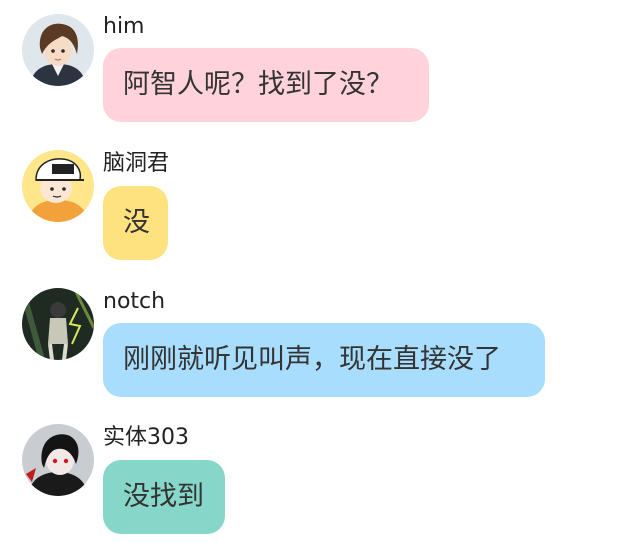 The width and height of the screenshot is (640, 543). I want to click on cap-character-avatar, so click(58, 186).